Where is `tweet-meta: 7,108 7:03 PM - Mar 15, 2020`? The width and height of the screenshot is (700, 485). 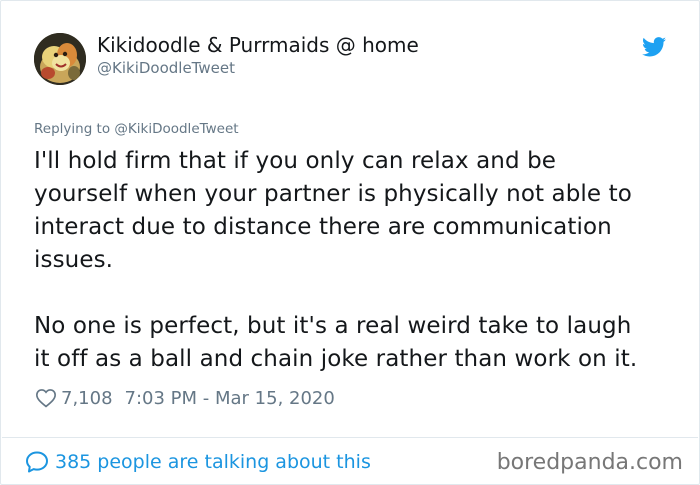
tweet-meta: 7,108 7:03 PM - Mar 15, 2020 is located at coordinates (184, 398).